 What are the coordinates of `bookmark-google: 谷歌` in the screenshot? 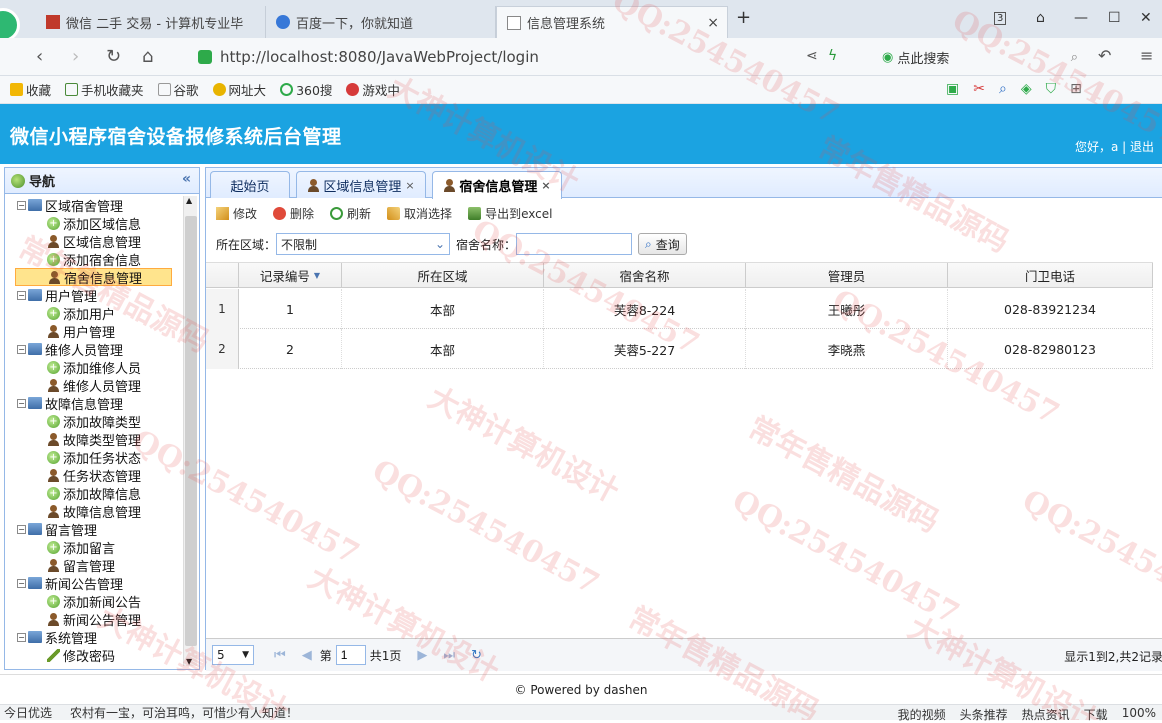 It's located at (178, 89).